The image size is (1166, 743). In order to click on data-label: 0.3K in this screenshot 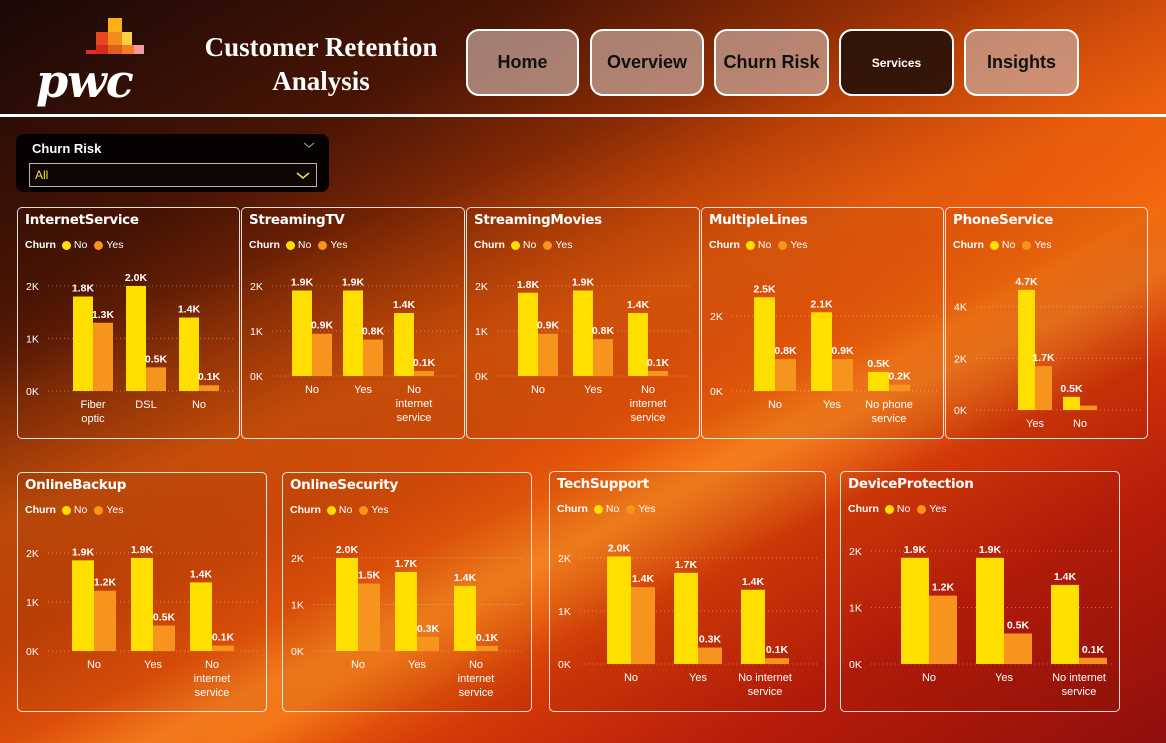, I will do `click(428, 629)`.